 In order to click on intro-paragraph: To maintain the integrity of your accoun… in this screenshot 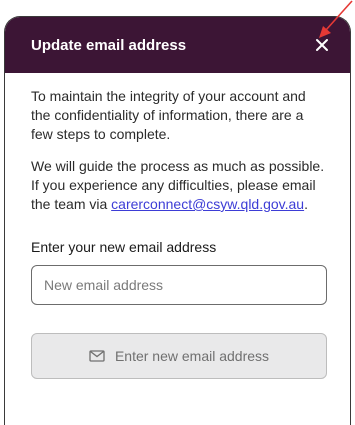, I will do `click(168, 115)`.